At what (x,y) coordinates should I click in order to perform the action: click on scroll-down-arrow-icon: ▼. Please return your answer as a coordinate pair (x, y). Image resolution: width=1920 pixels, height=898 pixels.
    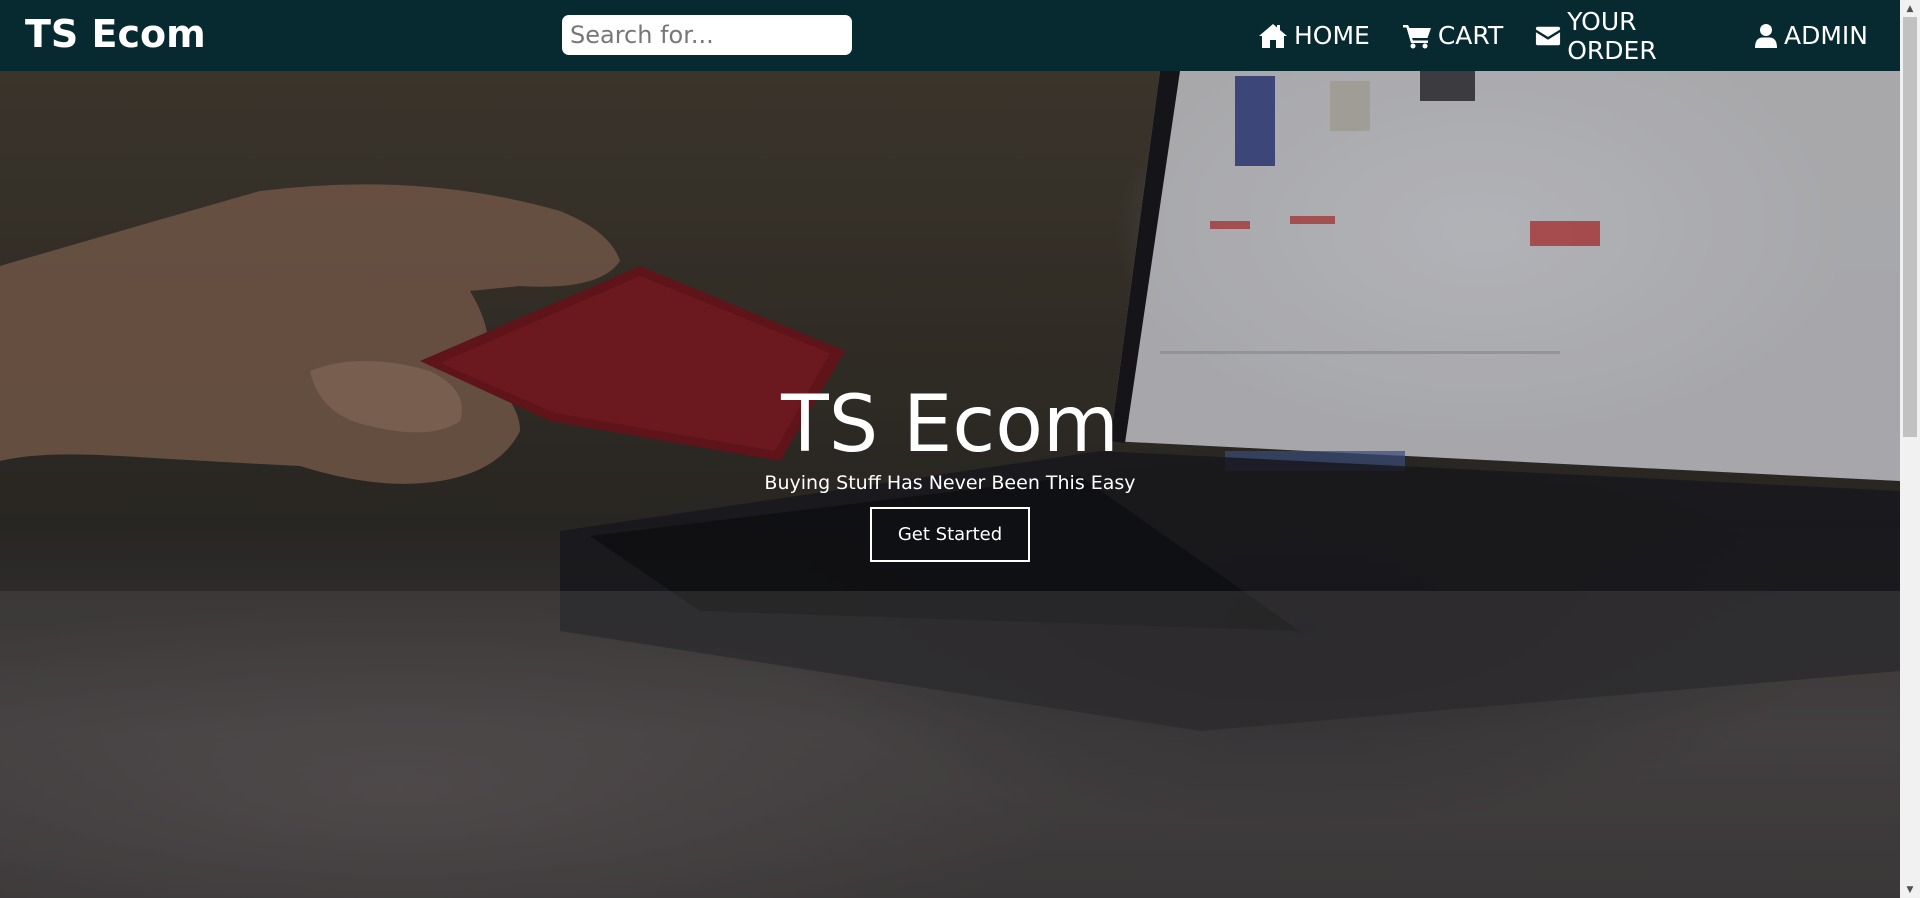
    Looking at the image, I should click on (1910, 889).